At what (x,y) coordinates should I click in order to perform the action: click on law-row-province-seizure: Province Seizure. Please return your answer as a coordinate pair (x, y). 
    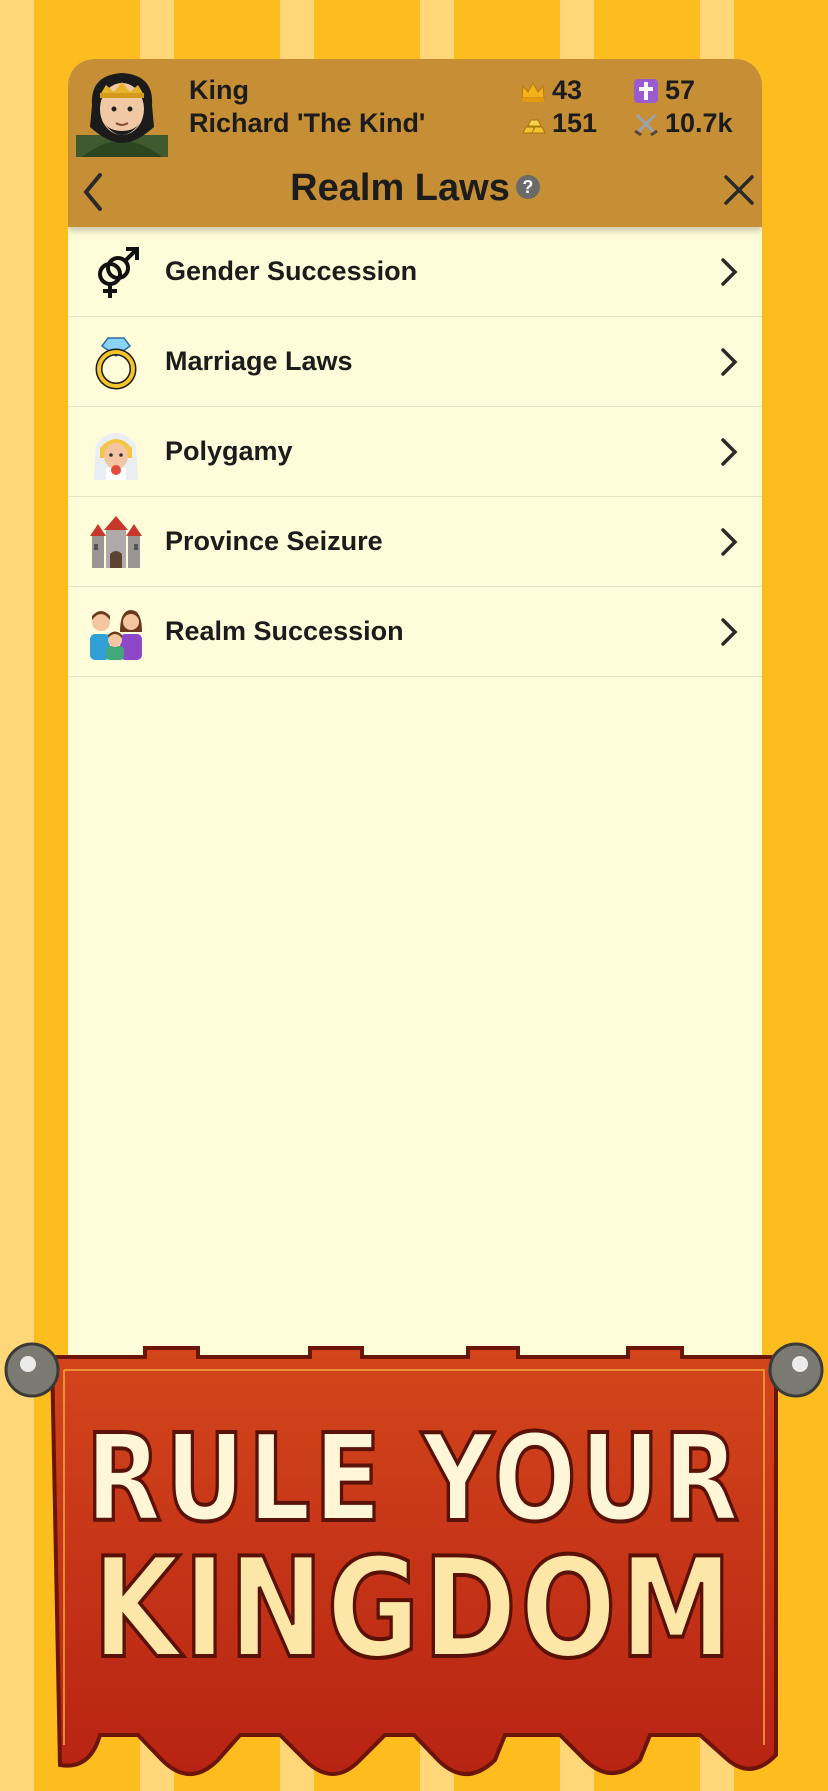
    Looking at the image, I should click on (415, 542).